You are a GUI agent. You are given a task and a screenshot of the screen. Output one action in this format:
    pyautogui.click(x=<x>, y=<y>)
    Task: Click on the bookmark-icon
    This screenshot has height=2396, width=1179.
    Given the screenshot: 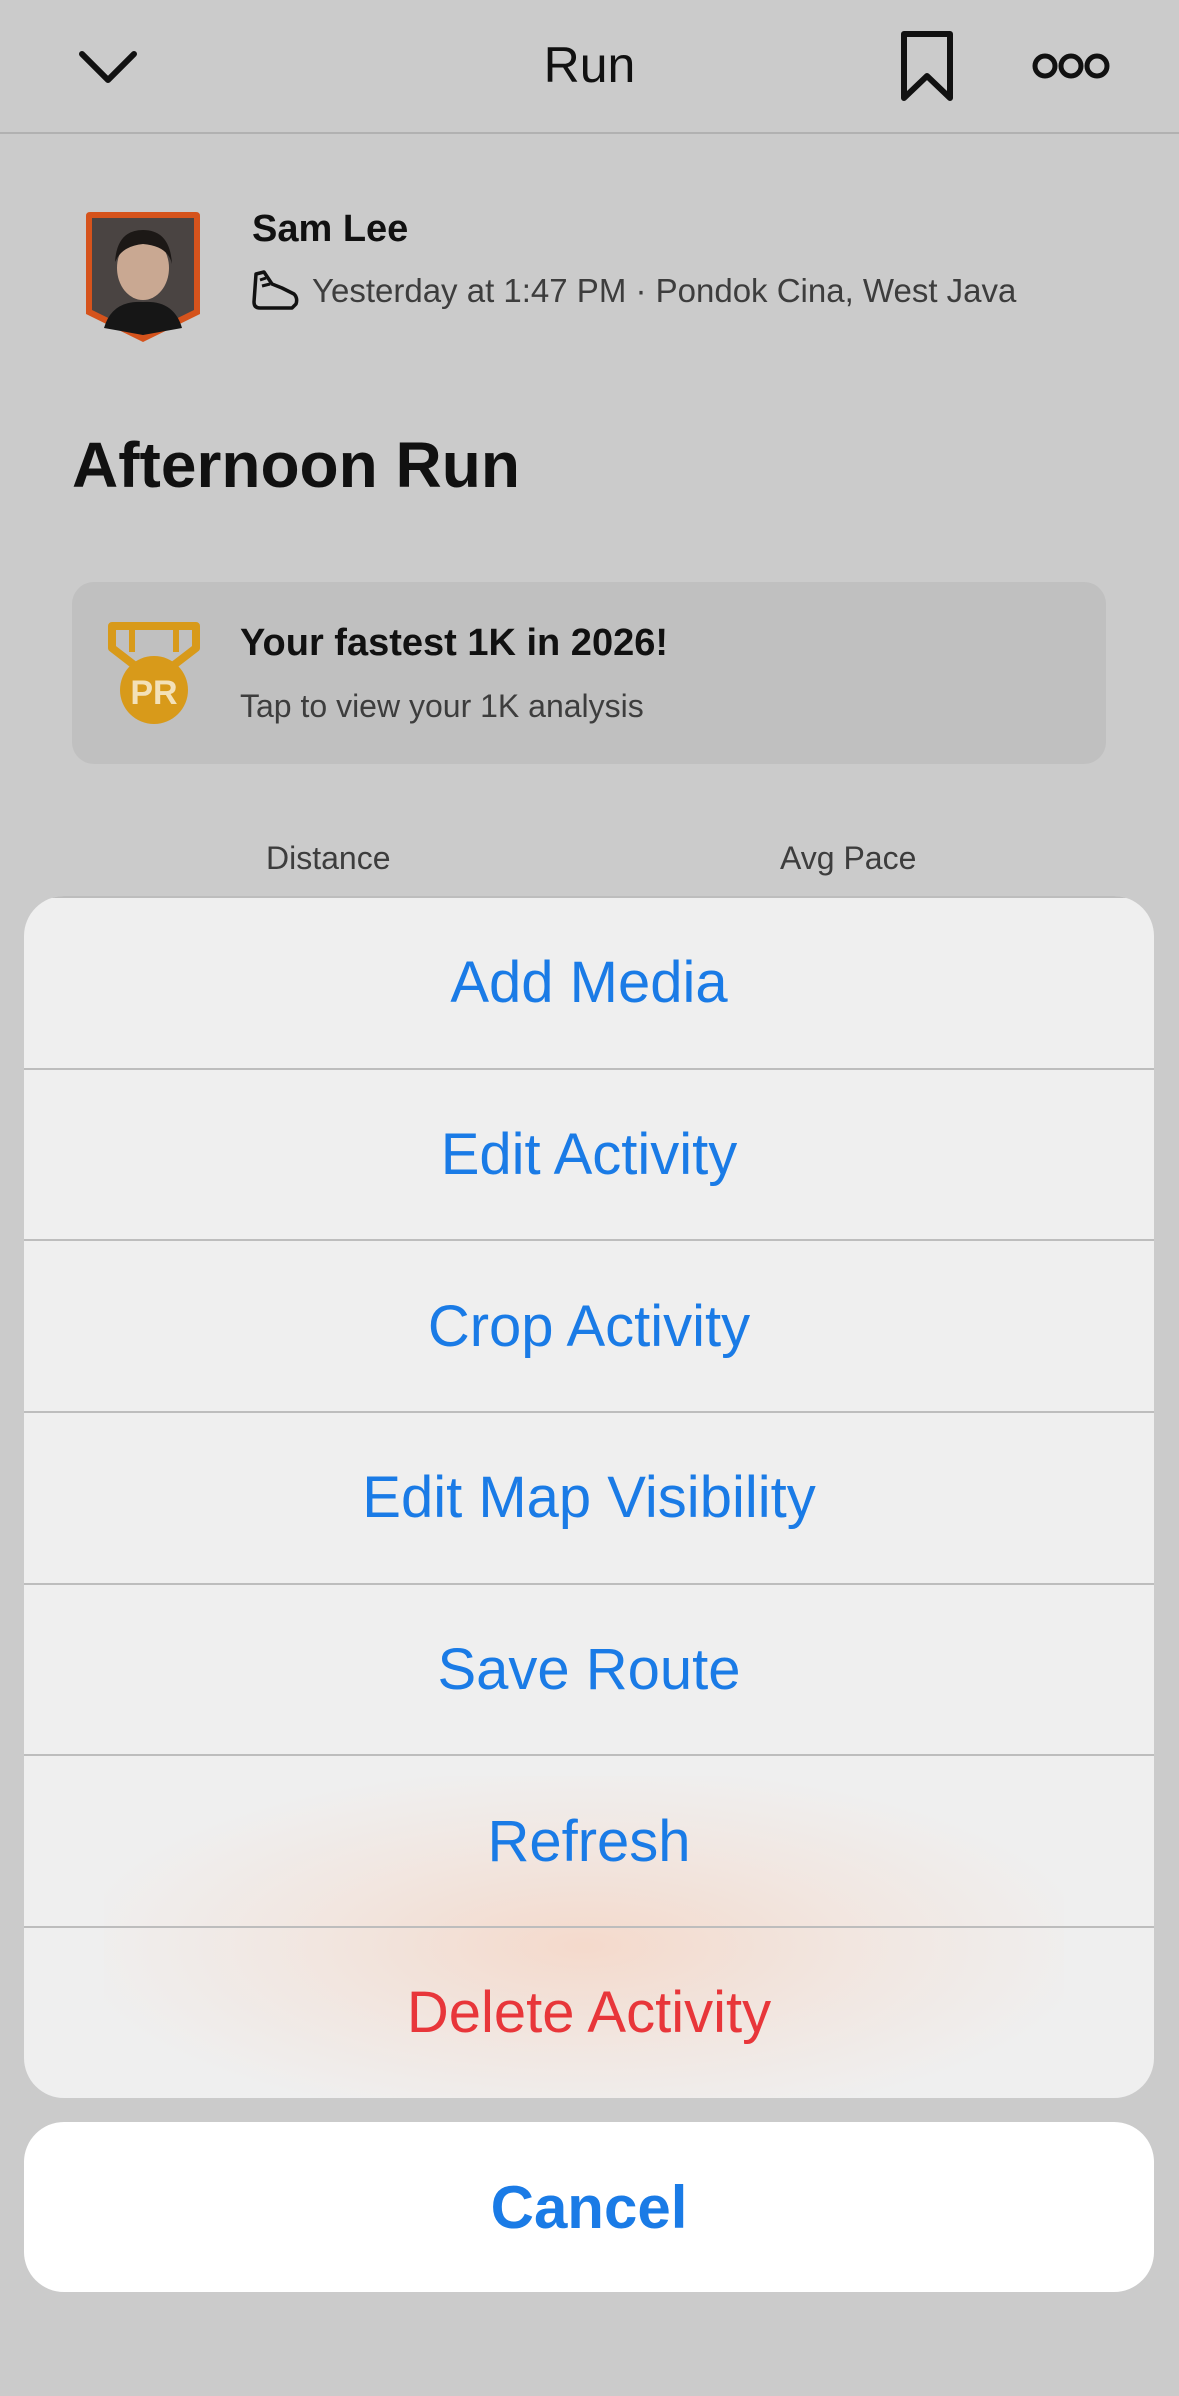 What is the action you would take?
    pyautogui.click(x=927, y=66)
    